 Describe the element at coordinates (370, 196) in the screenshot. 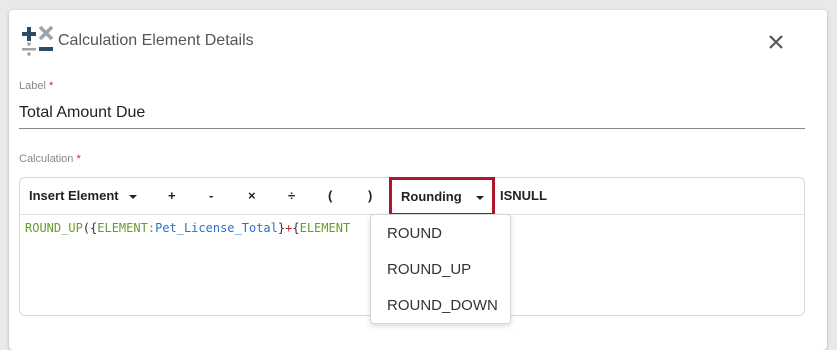

I see `close-paren-button: )` at that location.